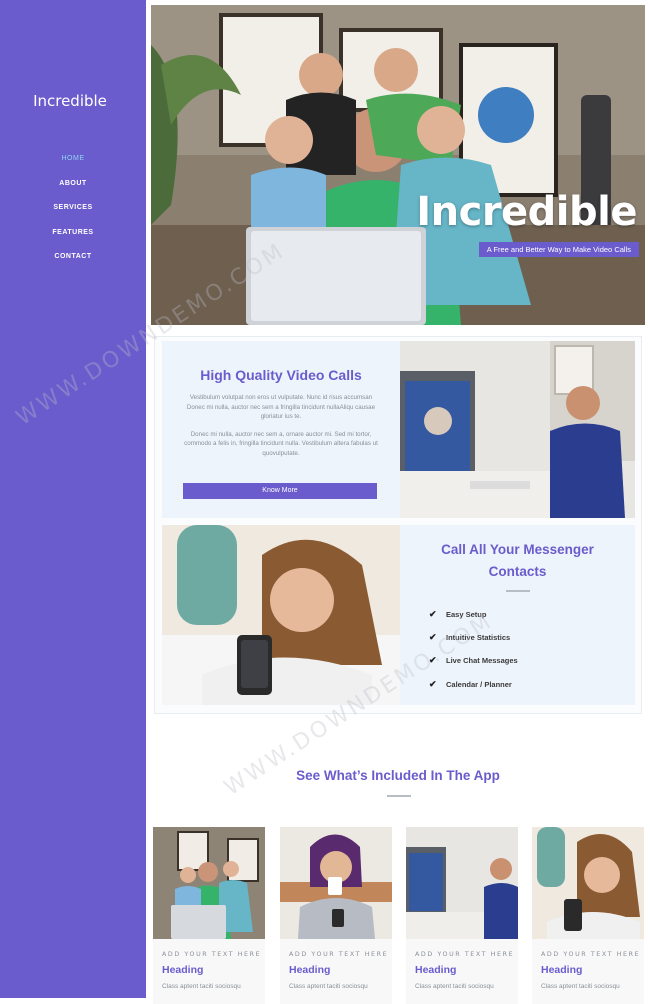 Image resolution: width=650 pixels, height=1004 pixels. Describe the element at coordinates (73, 188) in the screenshot. I see `nav-item-about: ABOUT` at that location.